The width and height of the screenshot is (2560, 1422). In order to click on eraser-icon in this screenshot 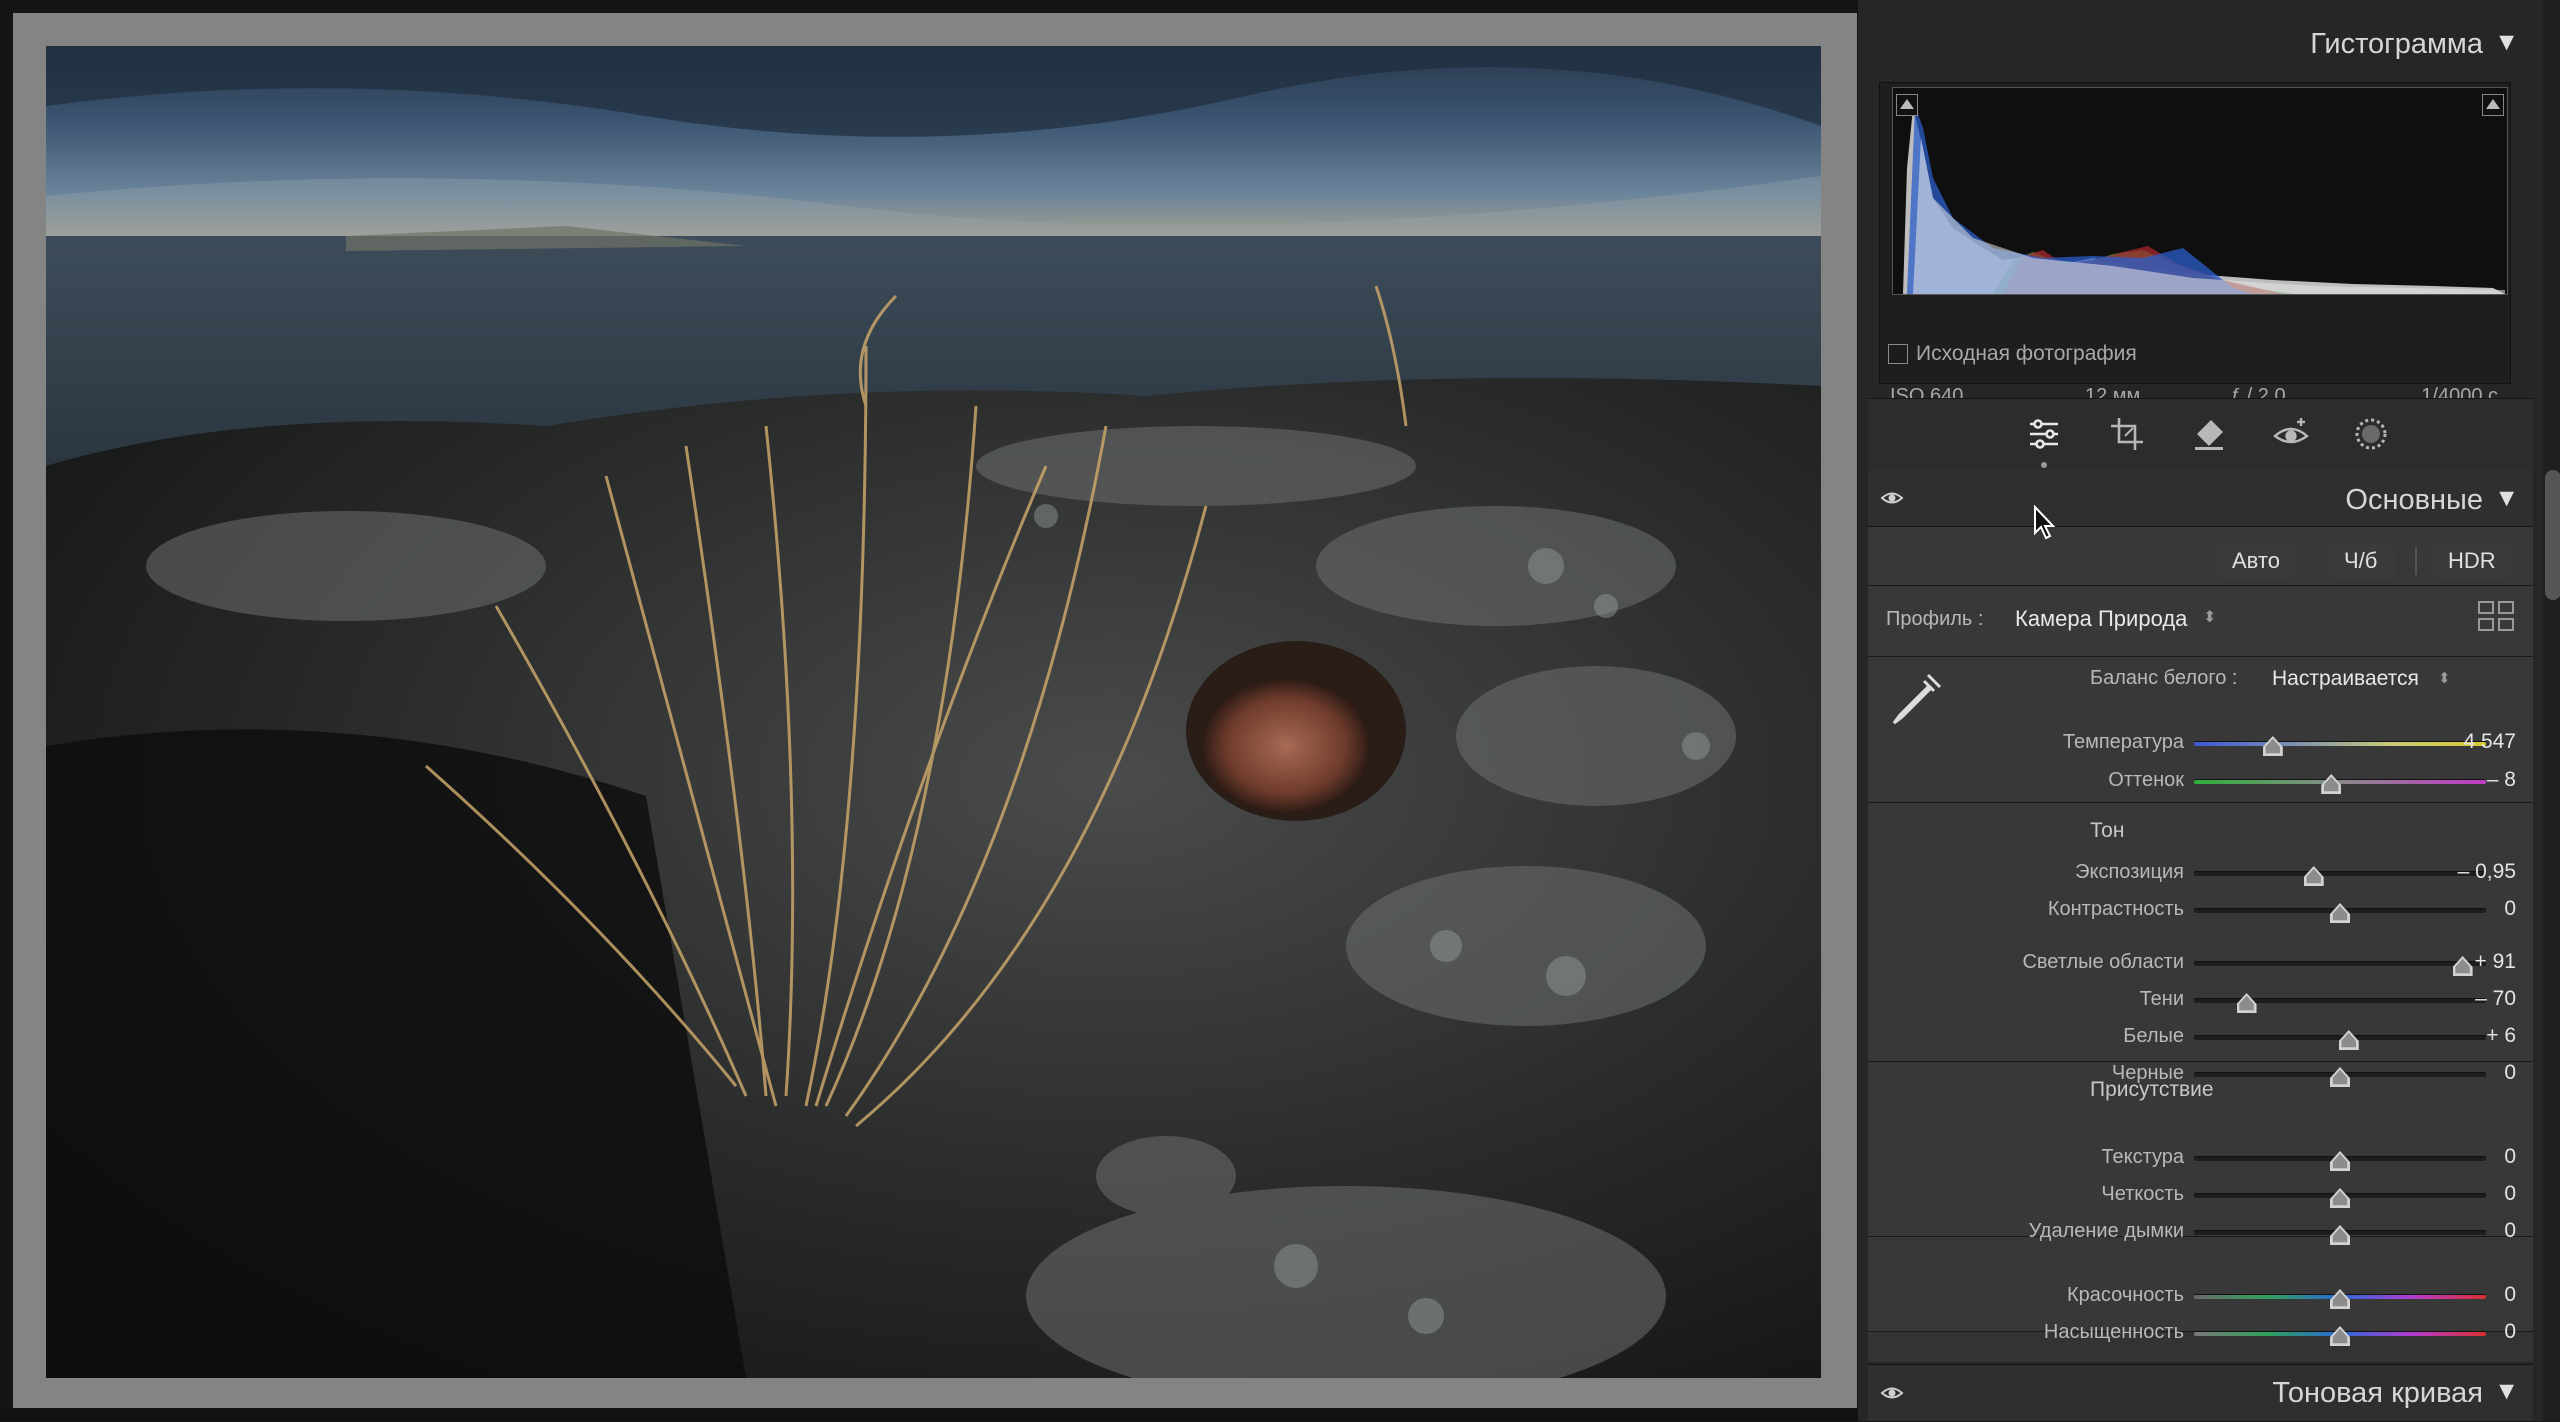, I will do `click(2209, 434)`.